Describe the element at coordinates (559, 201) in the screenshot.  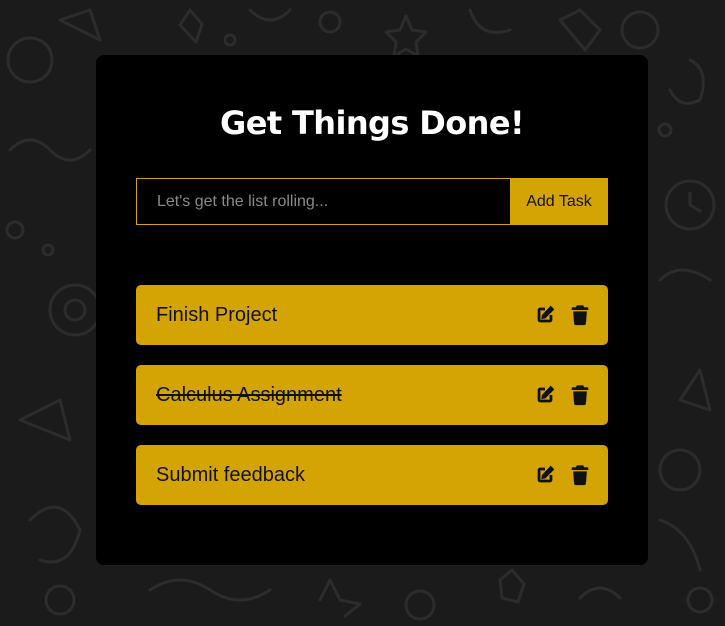
I see `add-task-button: Add Task` at that location.